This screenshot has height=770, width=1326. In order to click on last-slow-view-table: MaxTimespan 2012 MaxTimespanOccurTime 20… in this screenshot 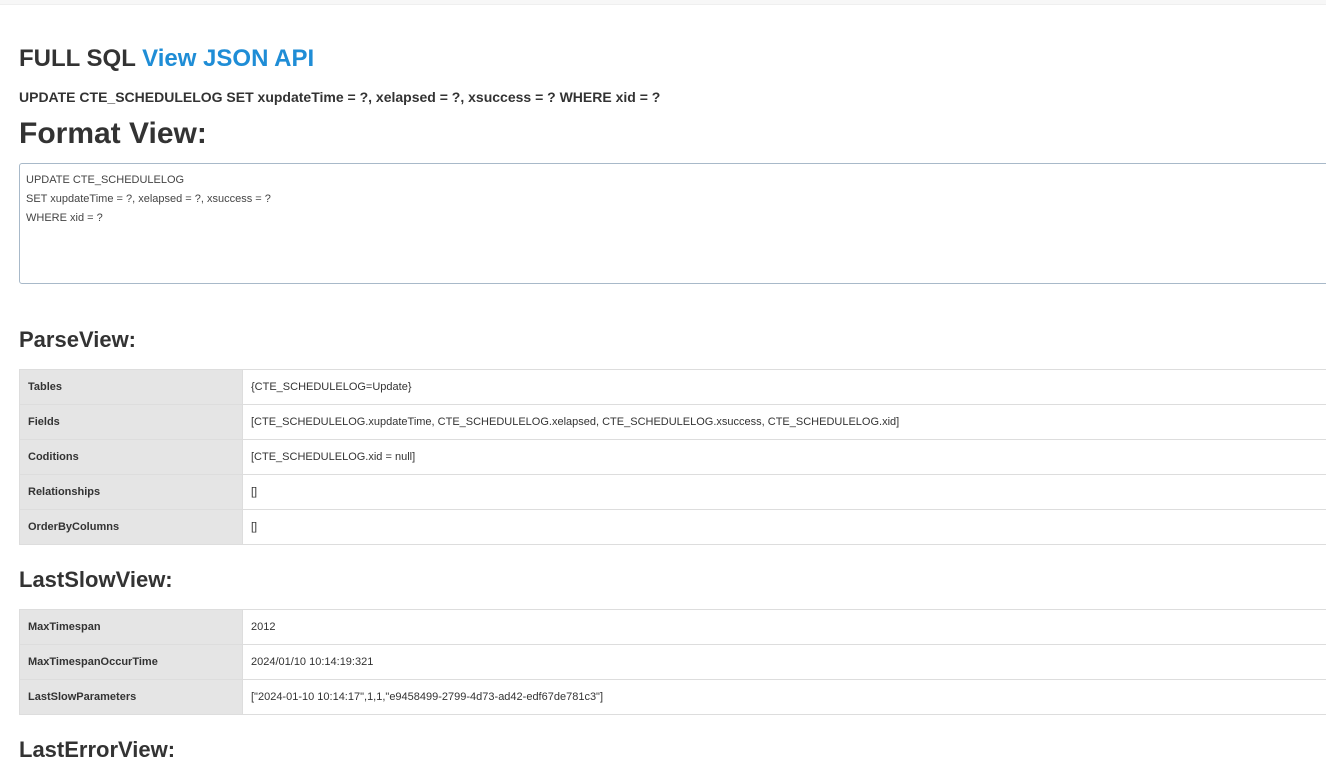, I will do `click(672, 662)`.